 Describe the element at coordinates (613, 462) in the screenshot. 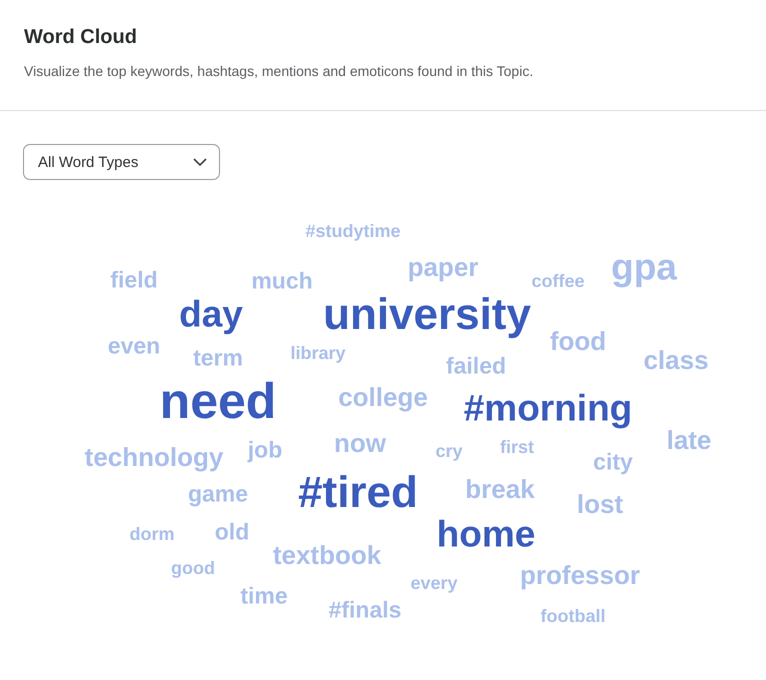

I see `cloud-word: city` at that location.